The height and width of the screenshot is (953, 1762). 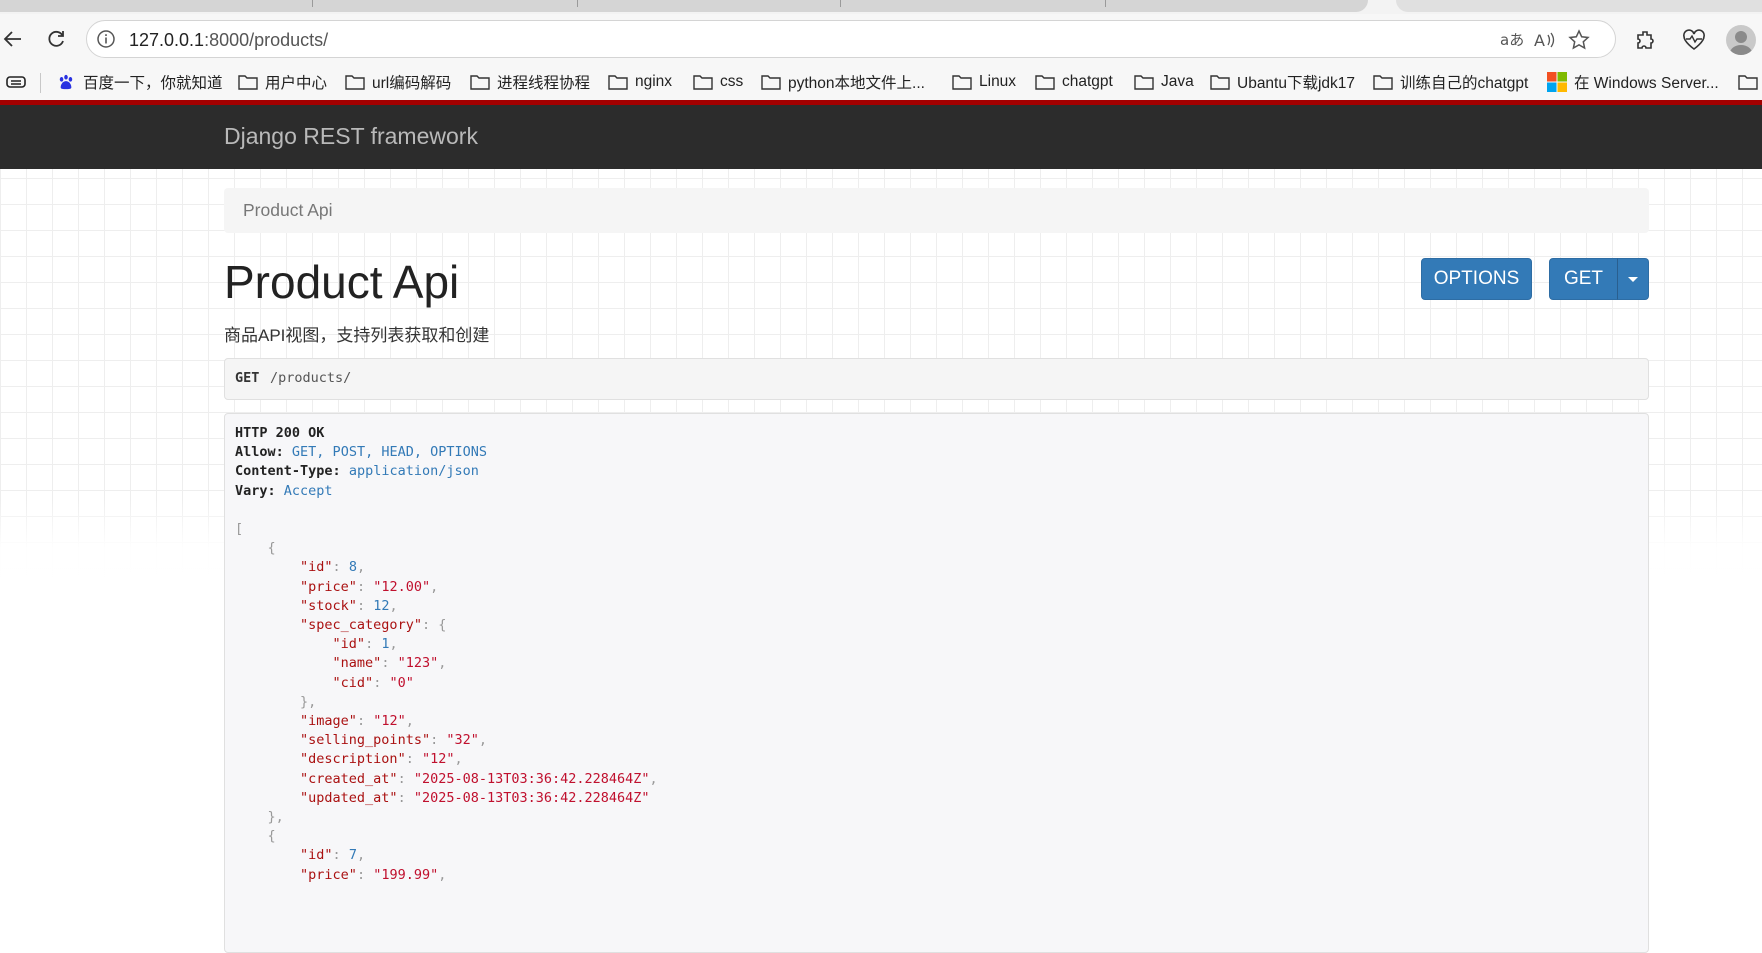 I want to click on extensions-icon, so click(x=1646, y=40).